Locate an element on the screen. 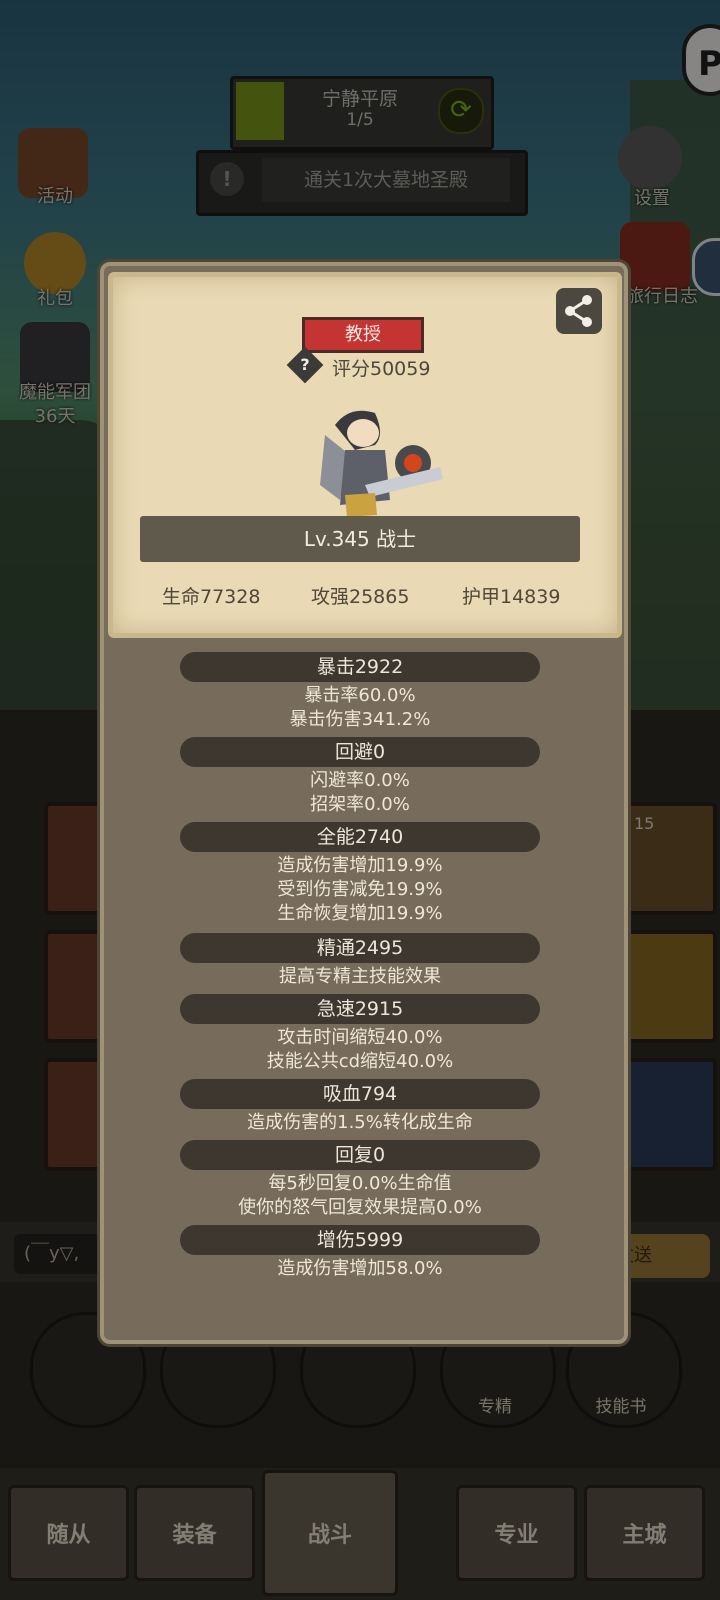 This screenshot has height=1600, width=720. attribute-detail: 造成伤害的1.5%转化成生命 is located at coordinates (360, 1122).